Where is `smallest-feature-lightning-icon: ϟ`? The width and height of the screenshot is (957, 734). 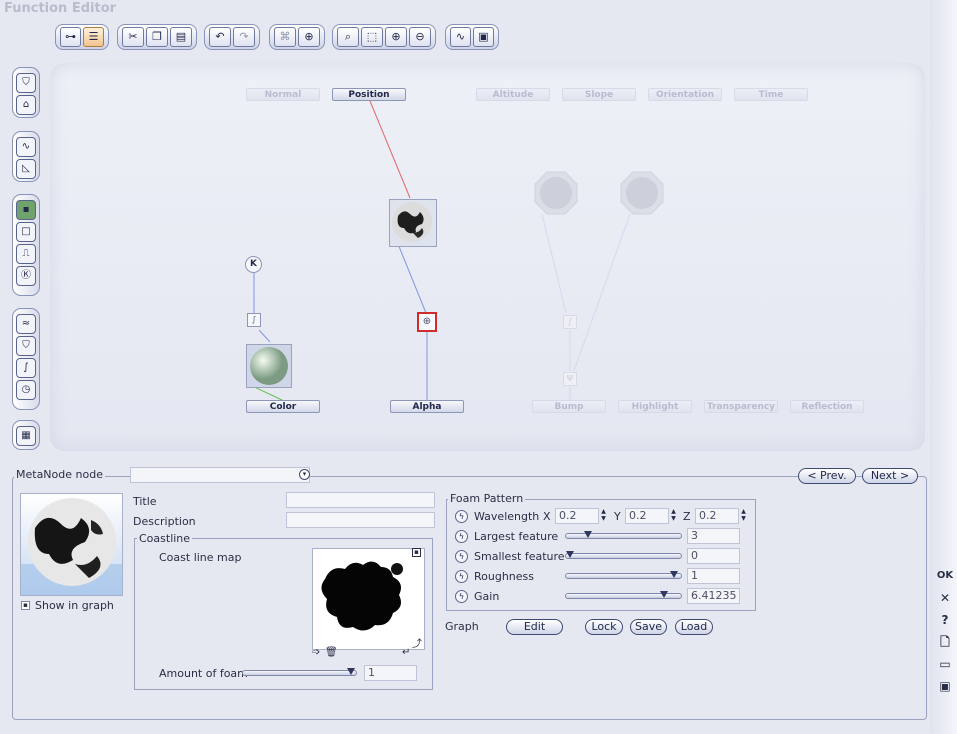 smallest-feature-lightning-icon: ϟ is located at coordinates (461, 556).